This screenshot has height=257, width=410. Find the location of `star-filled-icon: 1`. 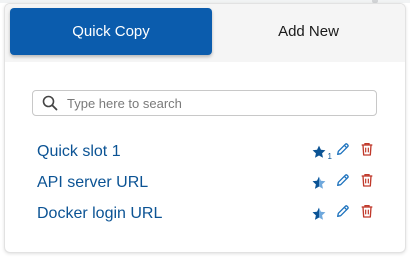

star-filled-icon: 1 is located at coordinates (320, 152).